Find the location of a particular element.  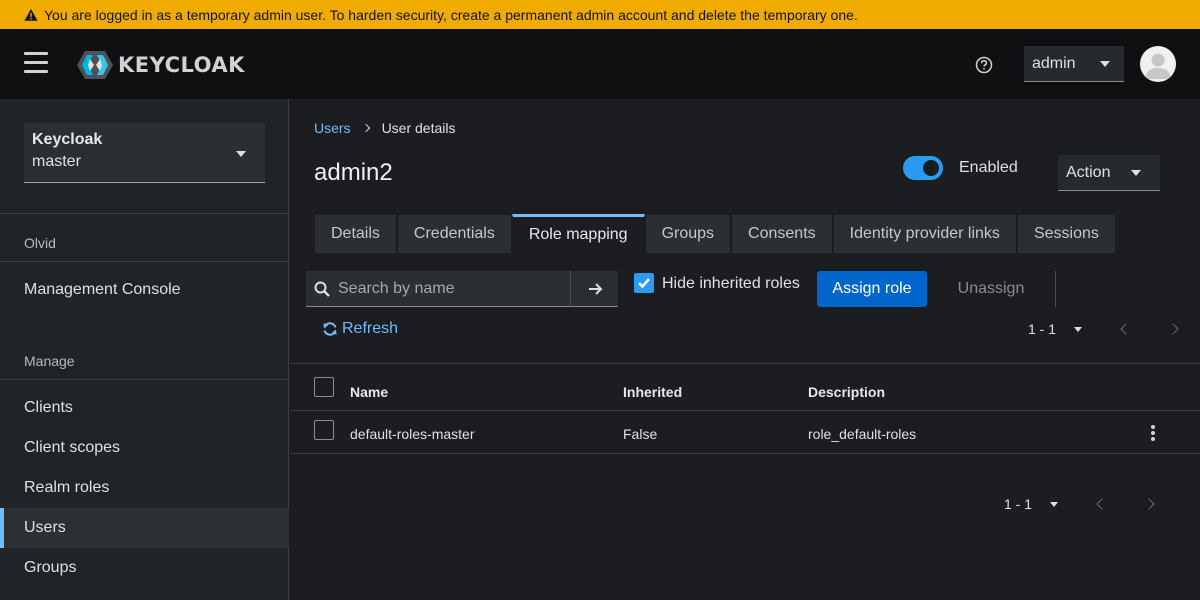

tab-credentials: Credentials is located at coordinates (454, 233).